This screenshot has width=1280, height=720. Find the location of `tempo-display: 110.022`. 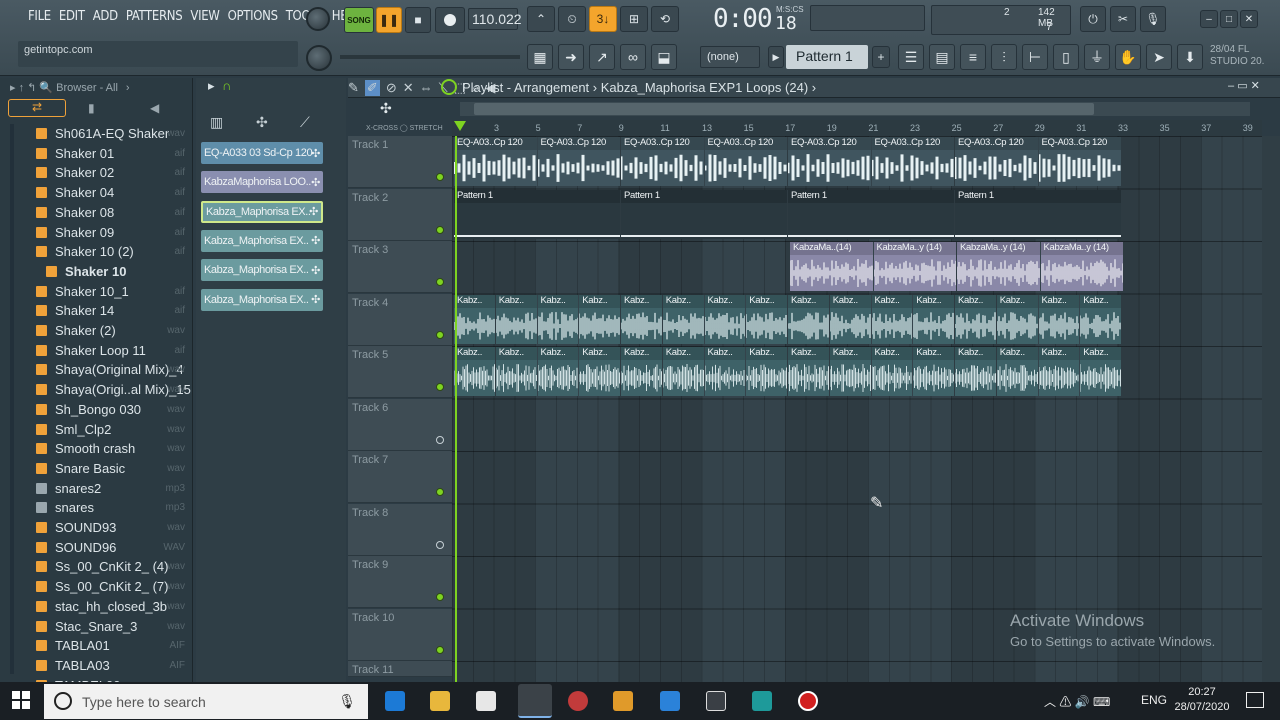

tempo-display: 110.022 is located at coordinates (495, 19).